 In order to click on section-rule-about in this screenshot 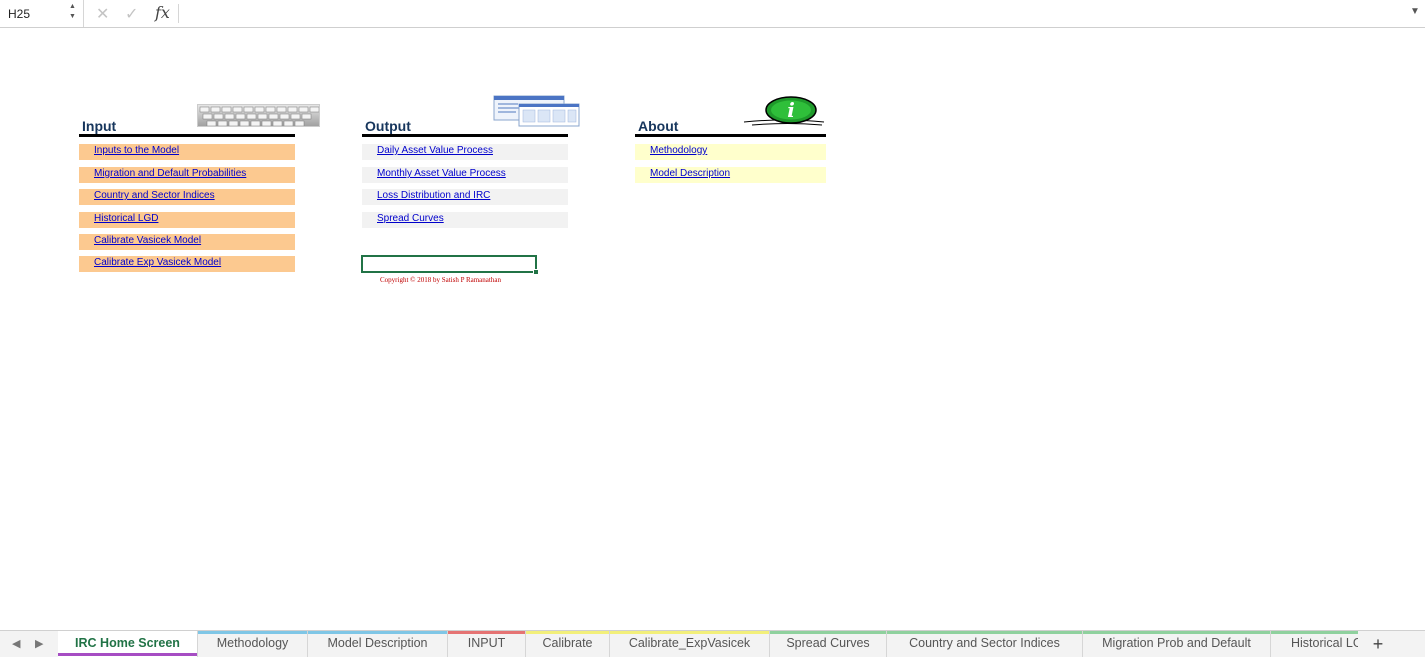, I will do `click(730, 135)`.